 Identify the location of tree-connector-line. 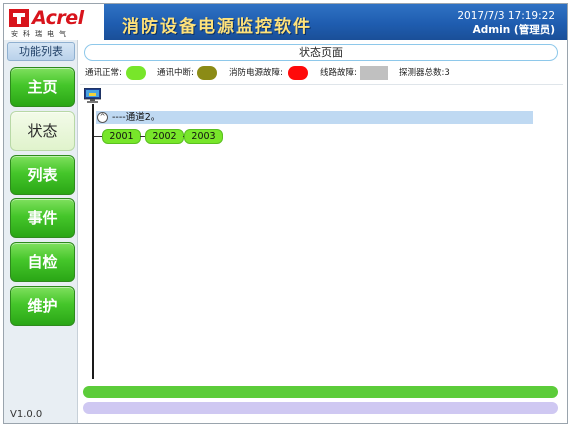
(93, 241).